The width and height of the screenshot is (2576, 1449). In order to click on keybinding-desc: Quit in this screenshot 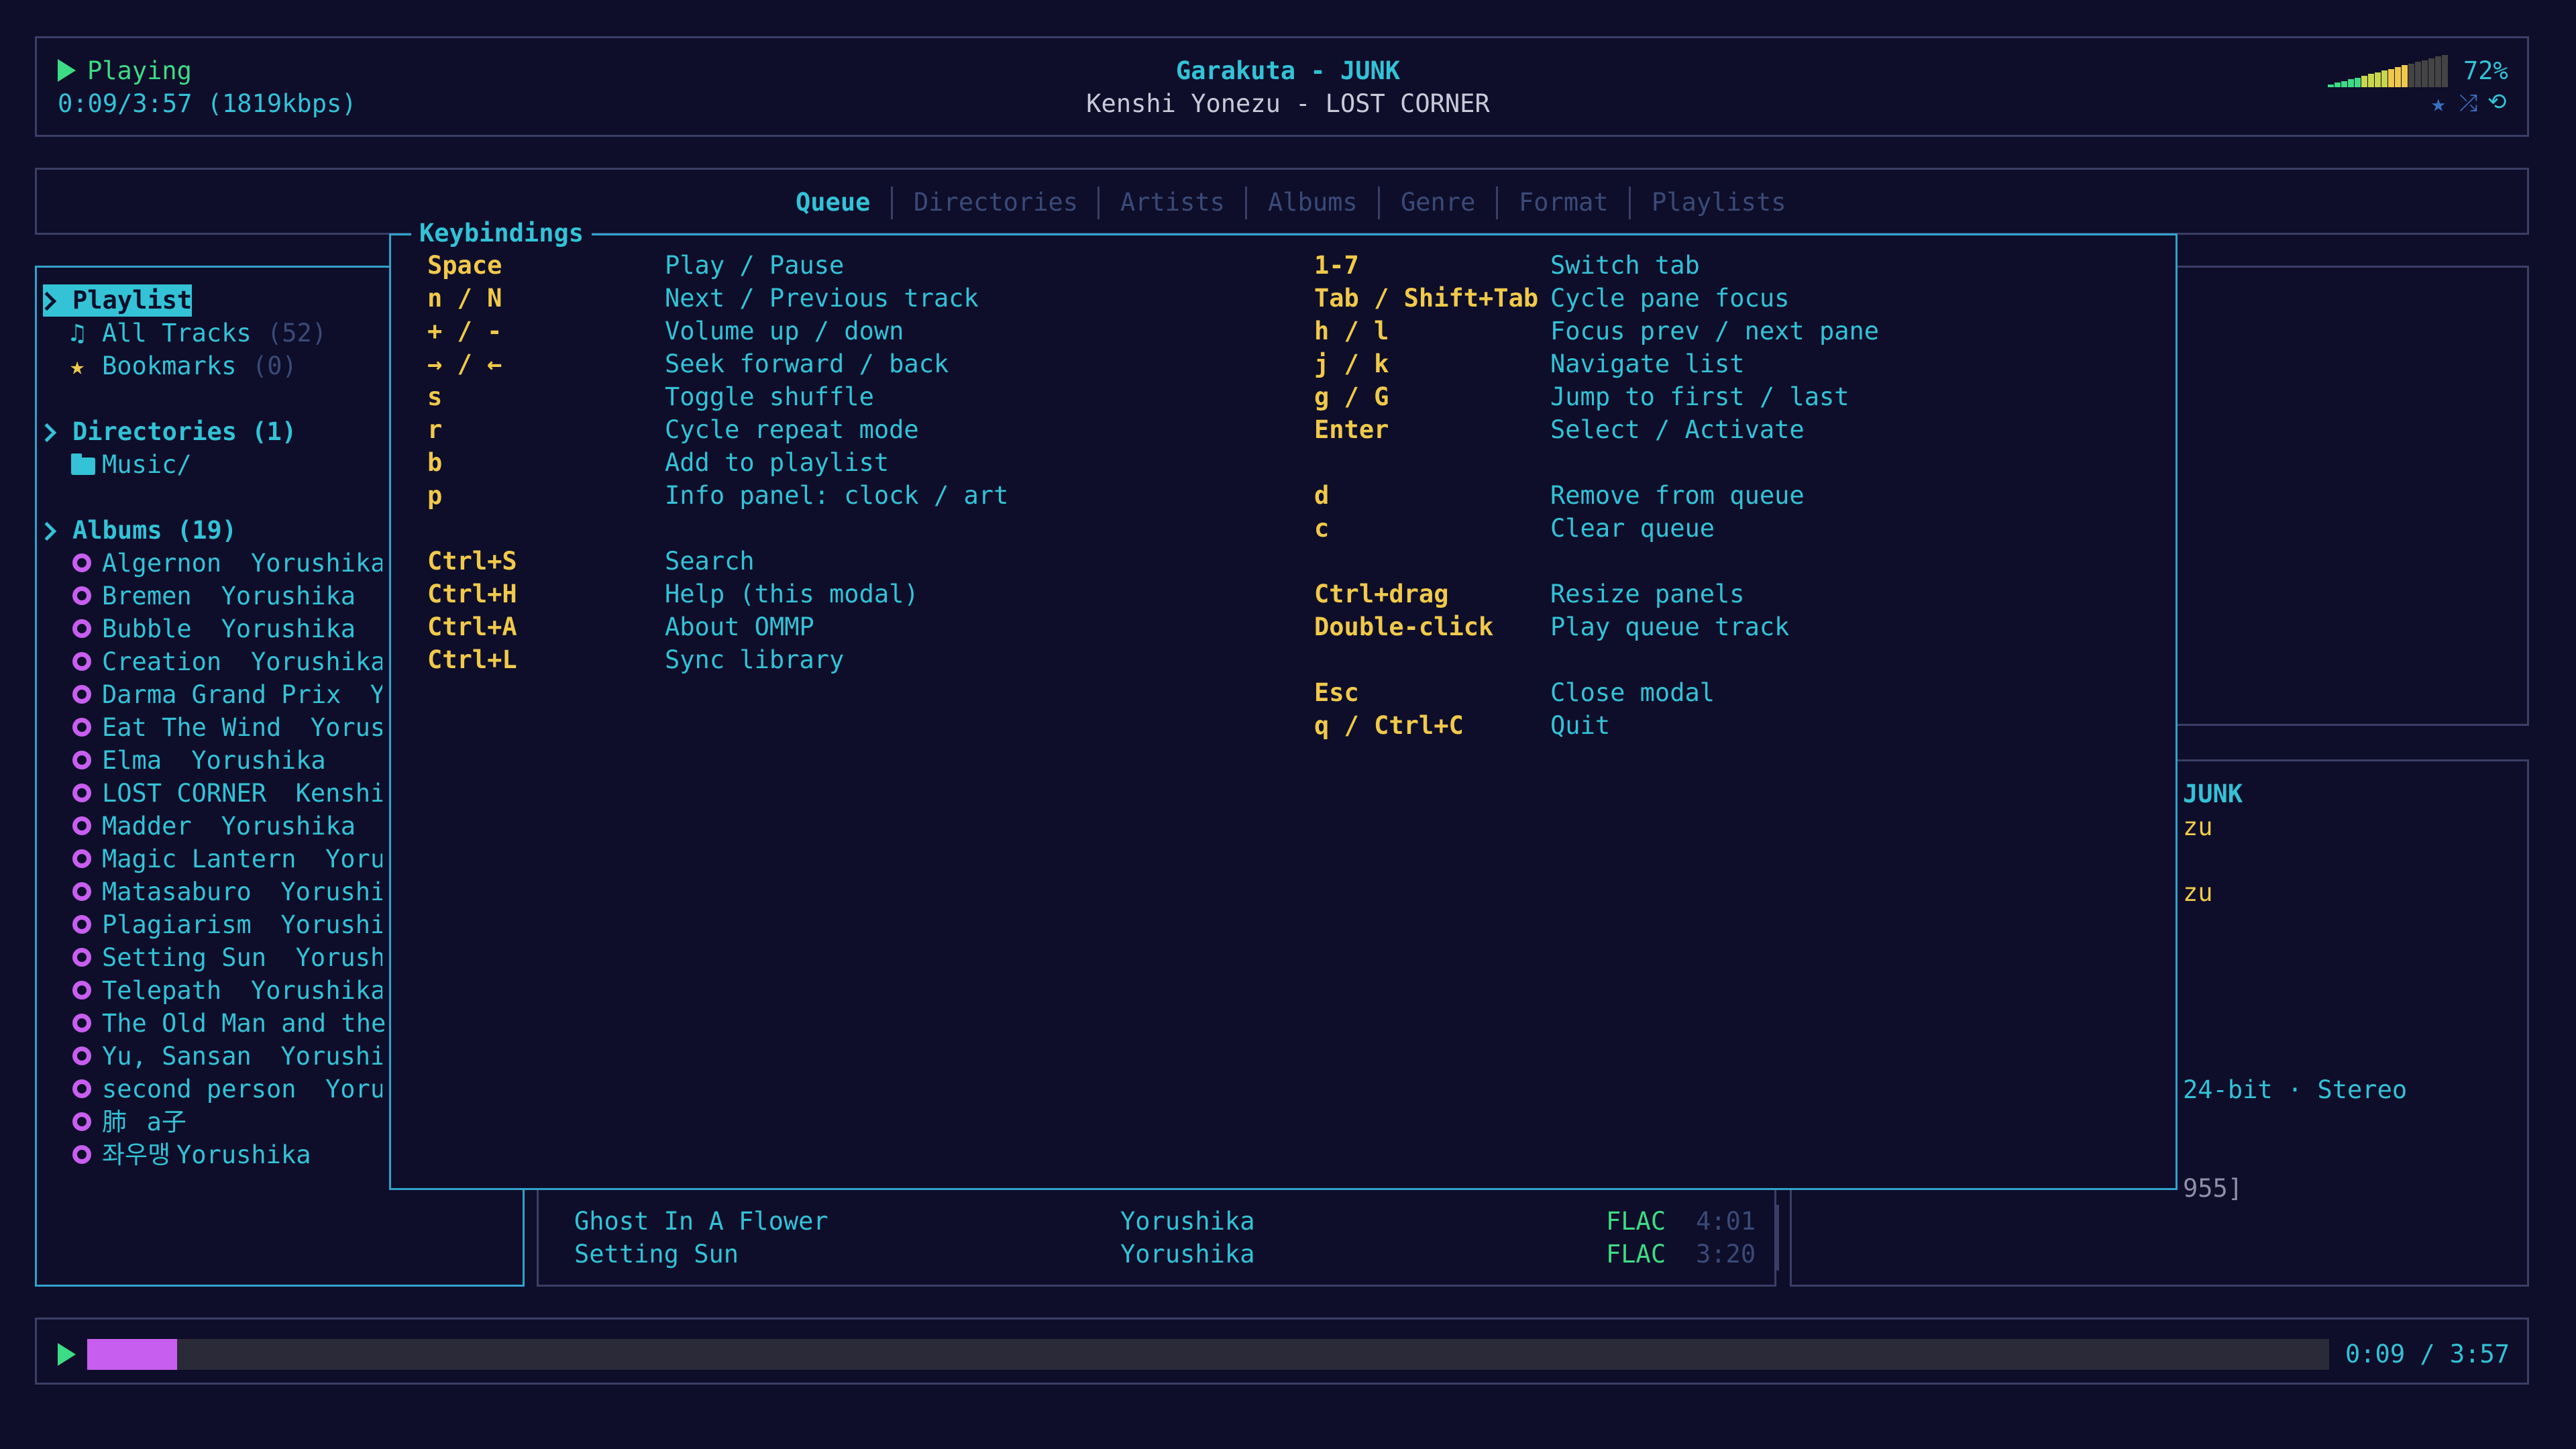, I will do `click(1580, 725)`.